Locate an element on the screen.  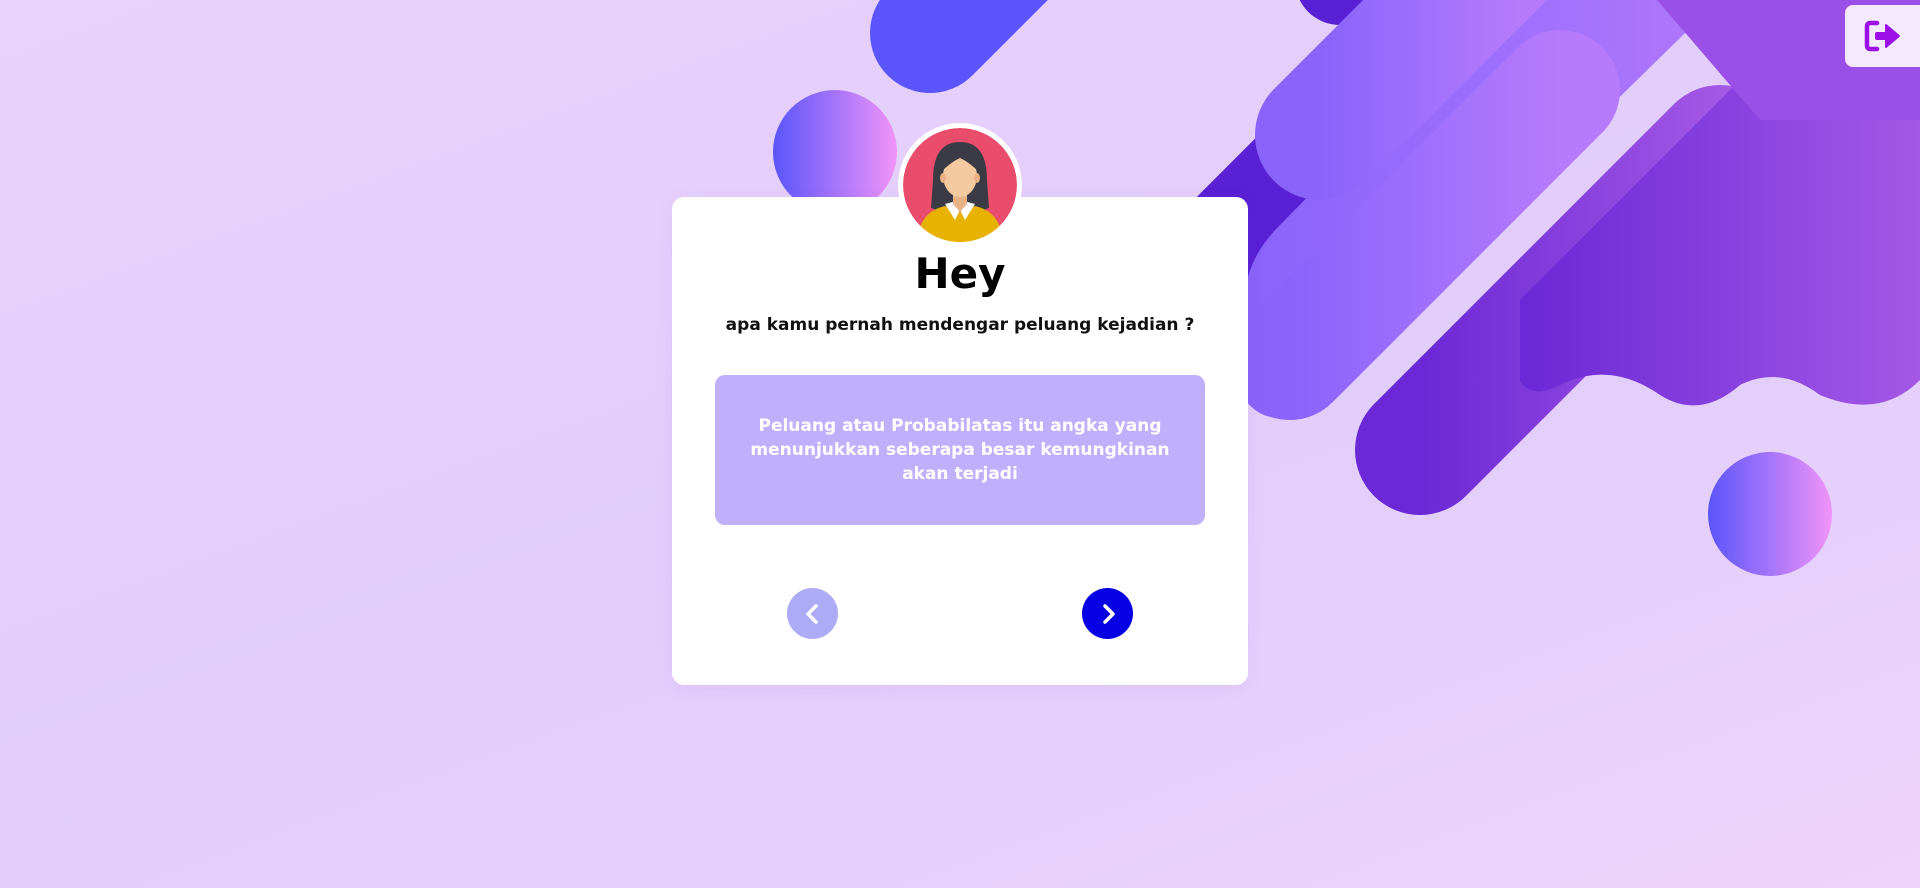
next-button is located at coordinates (1107, 613).